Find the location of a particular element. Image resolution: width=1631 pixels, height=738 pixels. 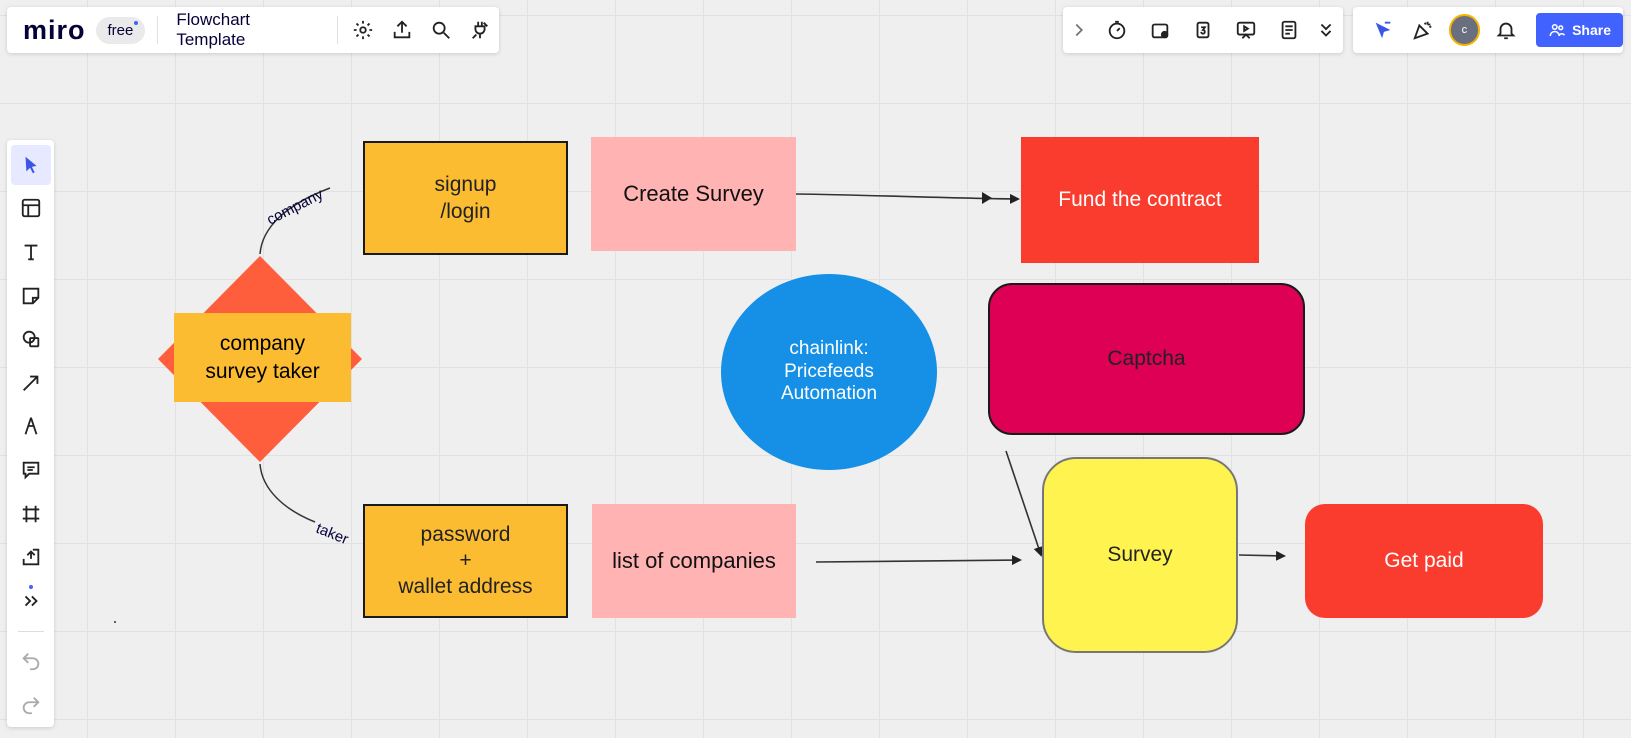

shape-get-paid: Get paid is located at coordinates (1424, 561).